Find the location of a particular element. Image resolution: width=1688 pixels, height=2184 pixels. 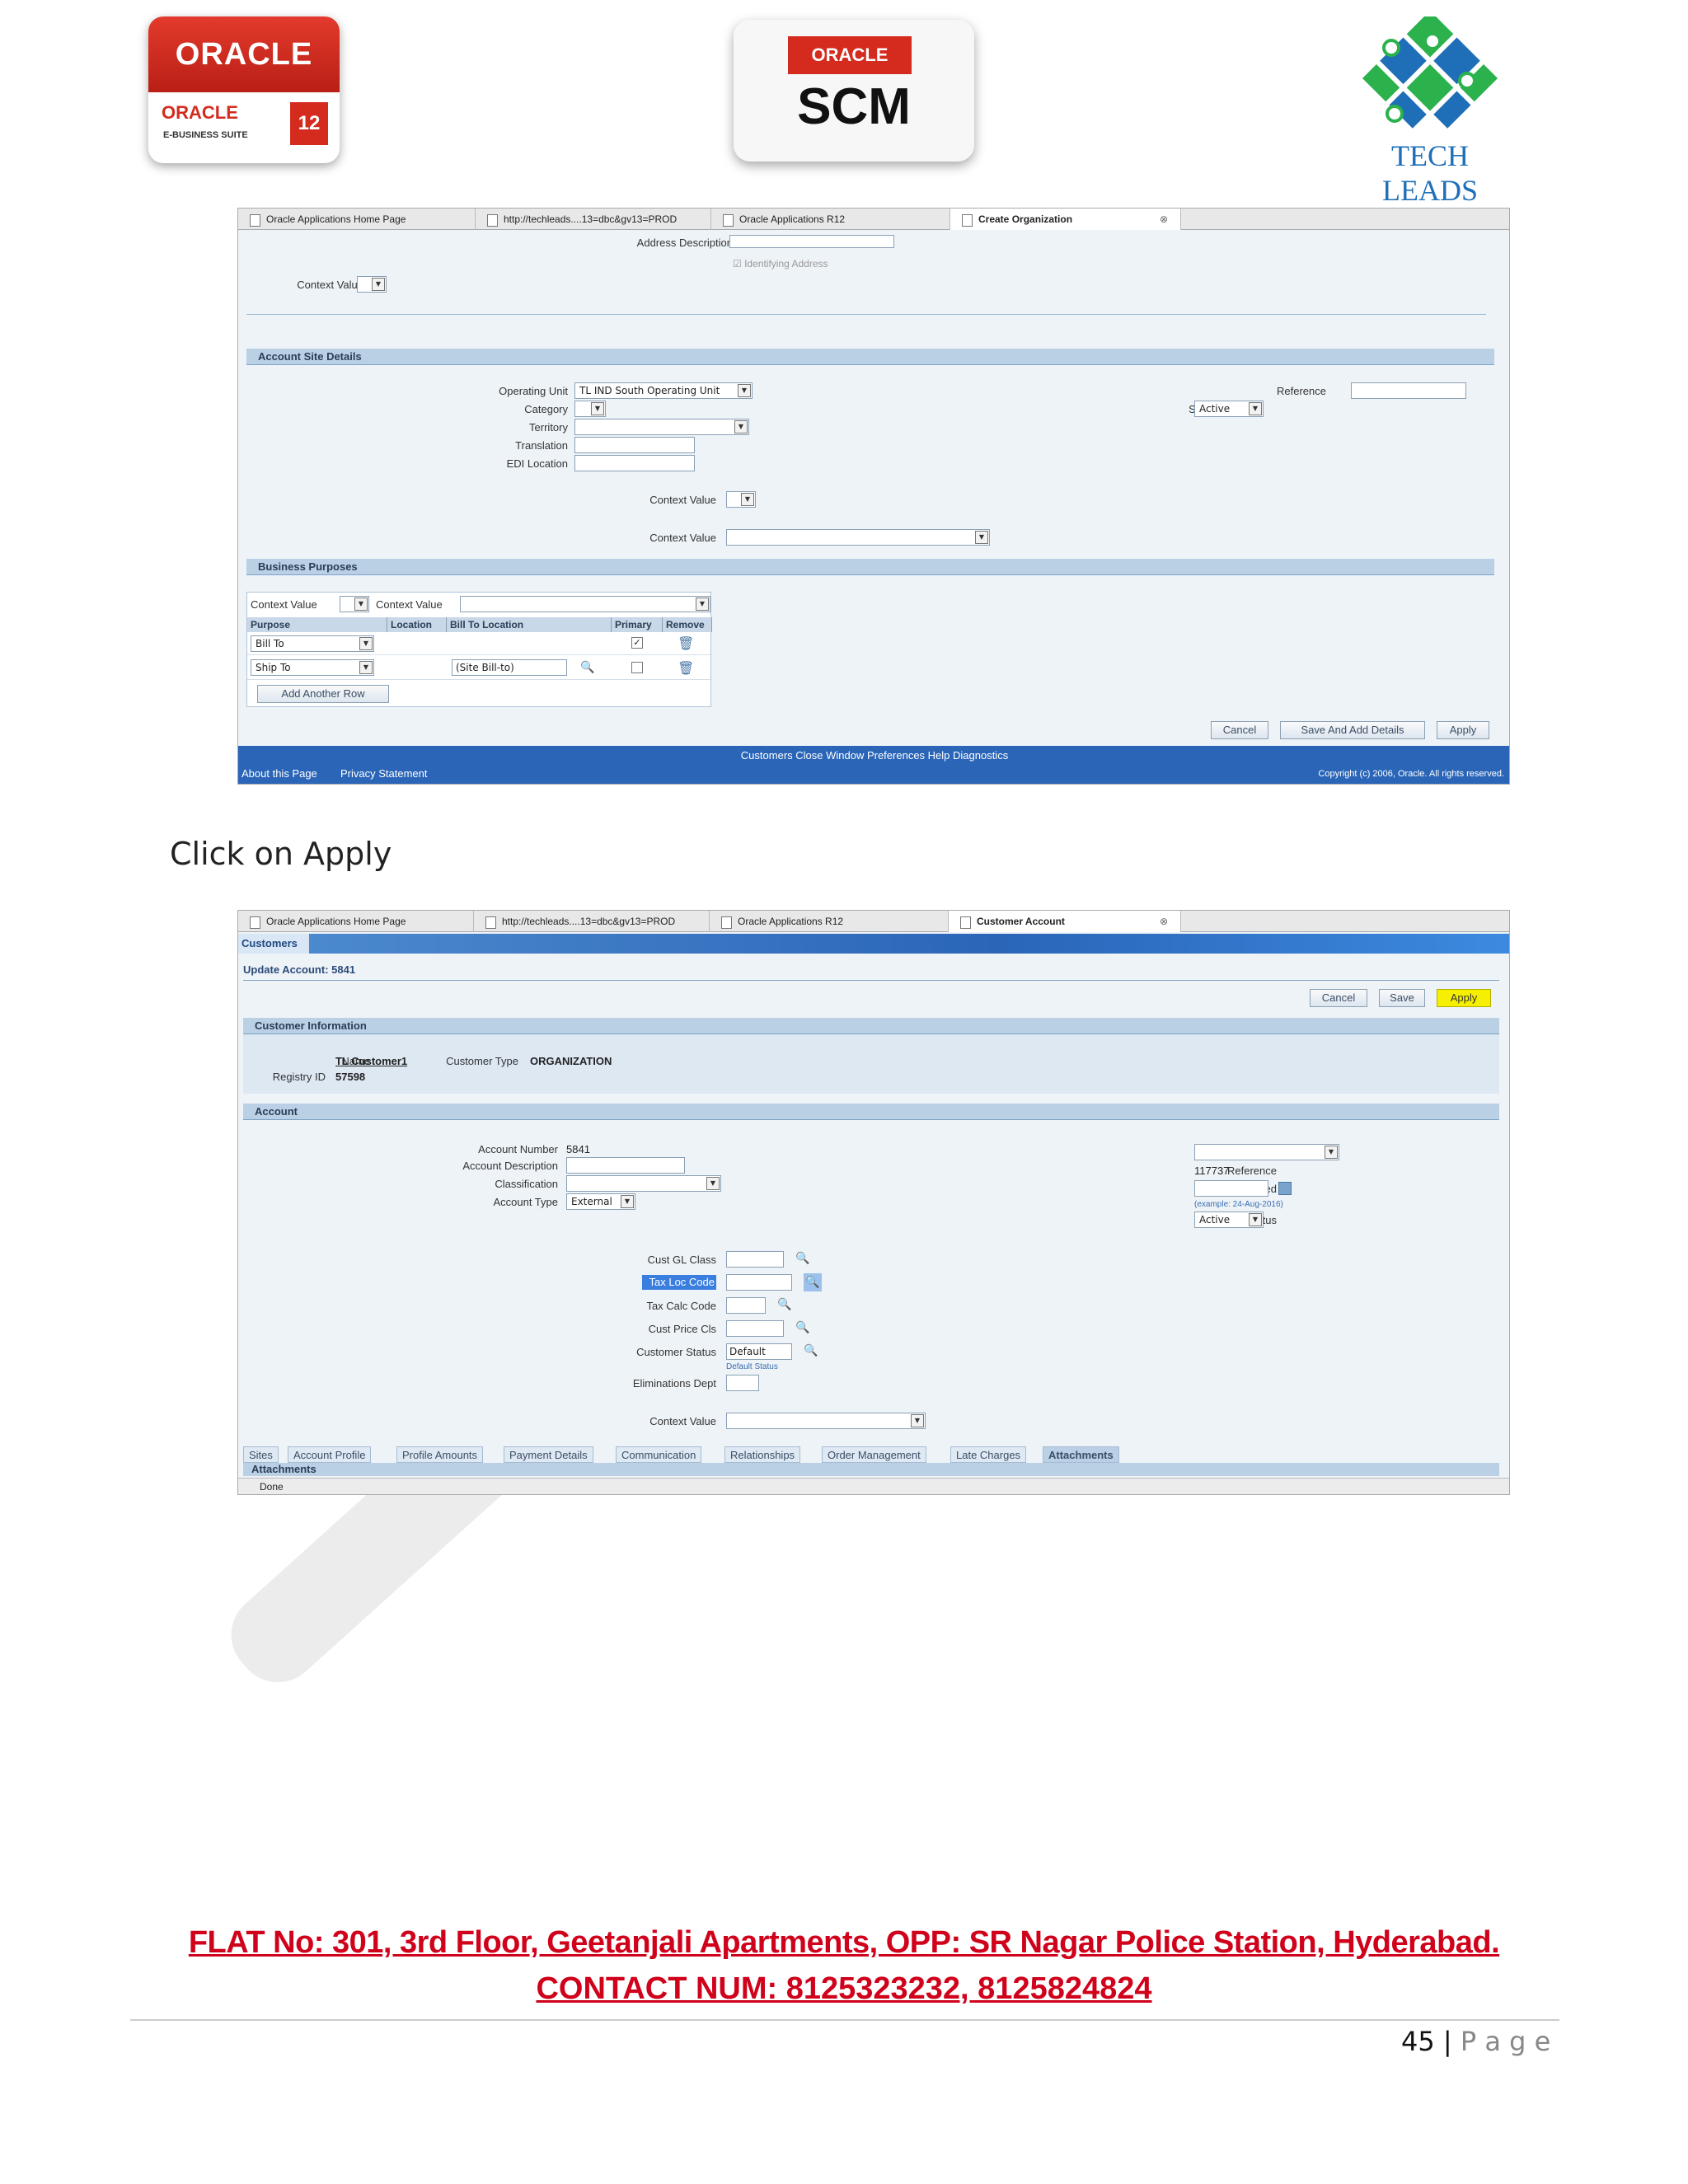

tab-relationships: Relationships is located at coordinates (763, 1454).